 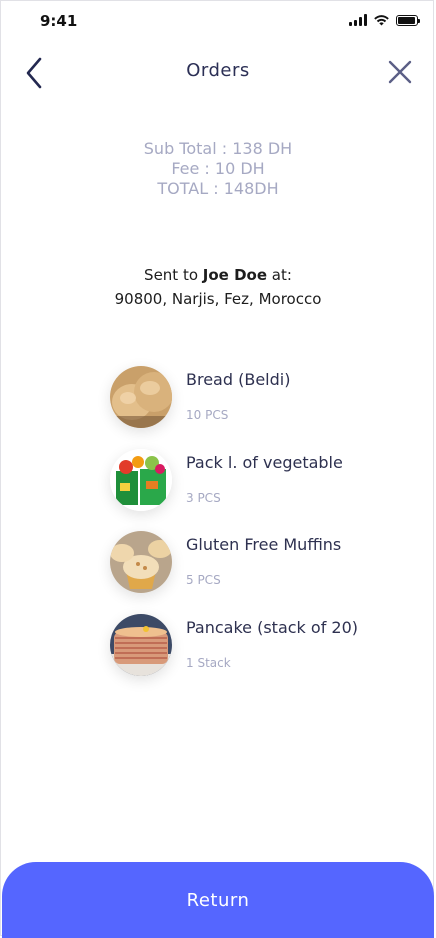 I want to click on muffins-image, so click(x=141, y=562).